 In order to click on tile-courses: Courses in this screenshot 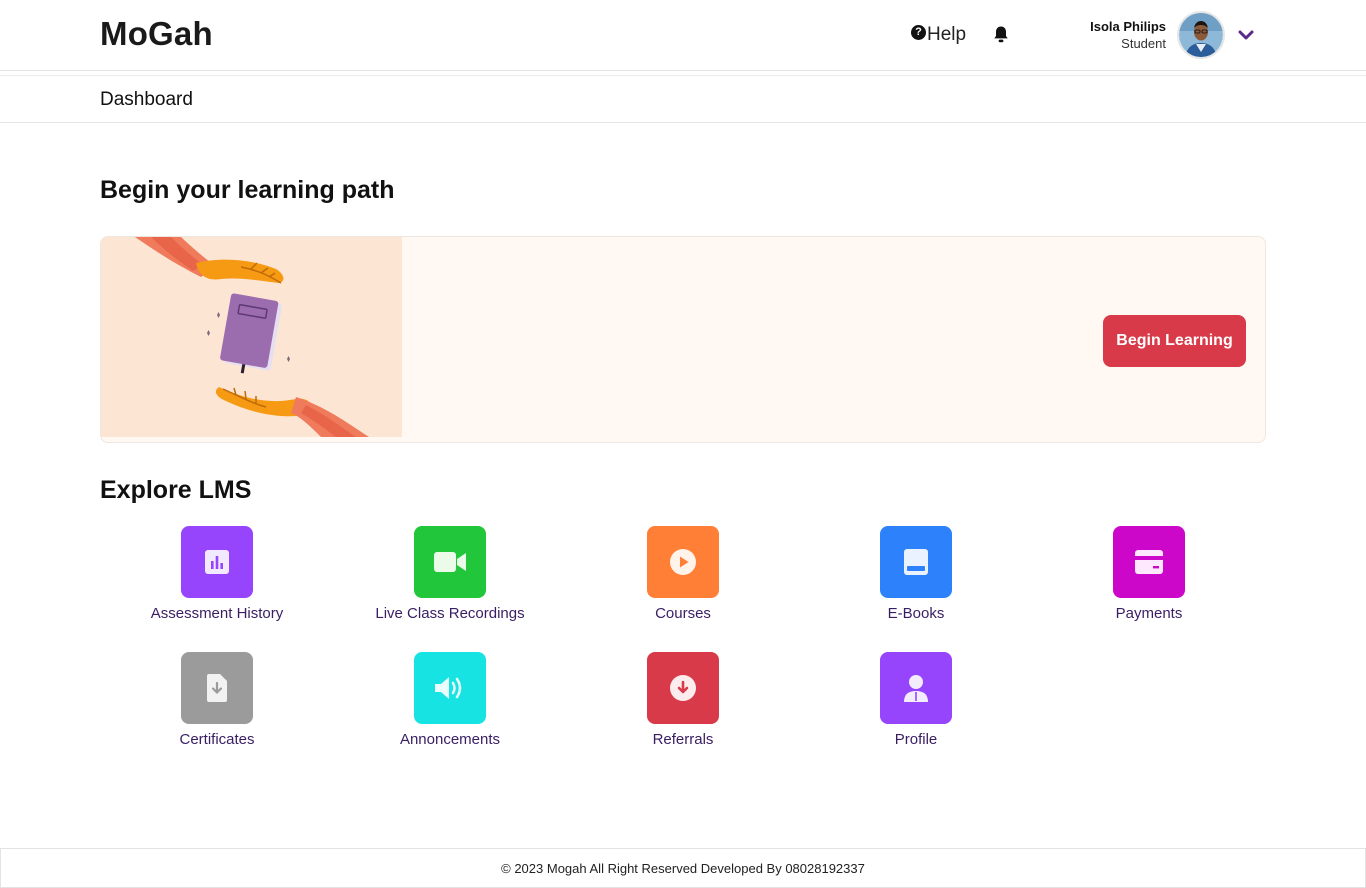, I will do `click(683, 574)`.